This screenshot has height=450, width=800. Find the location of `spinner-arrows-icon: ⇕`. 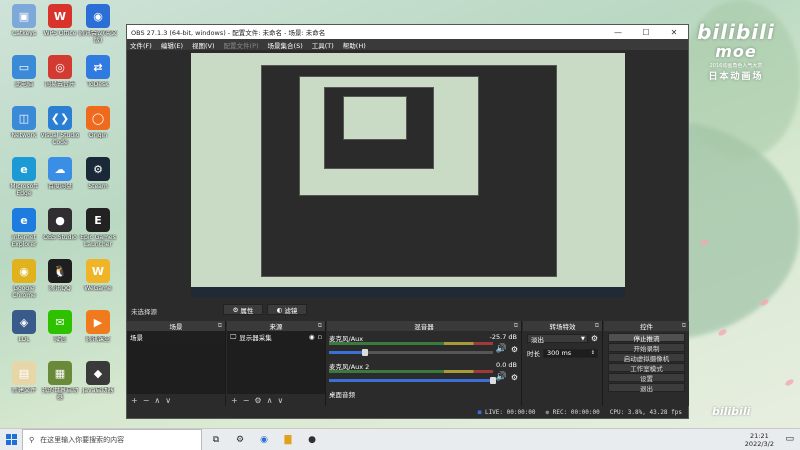

spinner-arrows-icon: ⇕ is located at coordinates (594, 353).